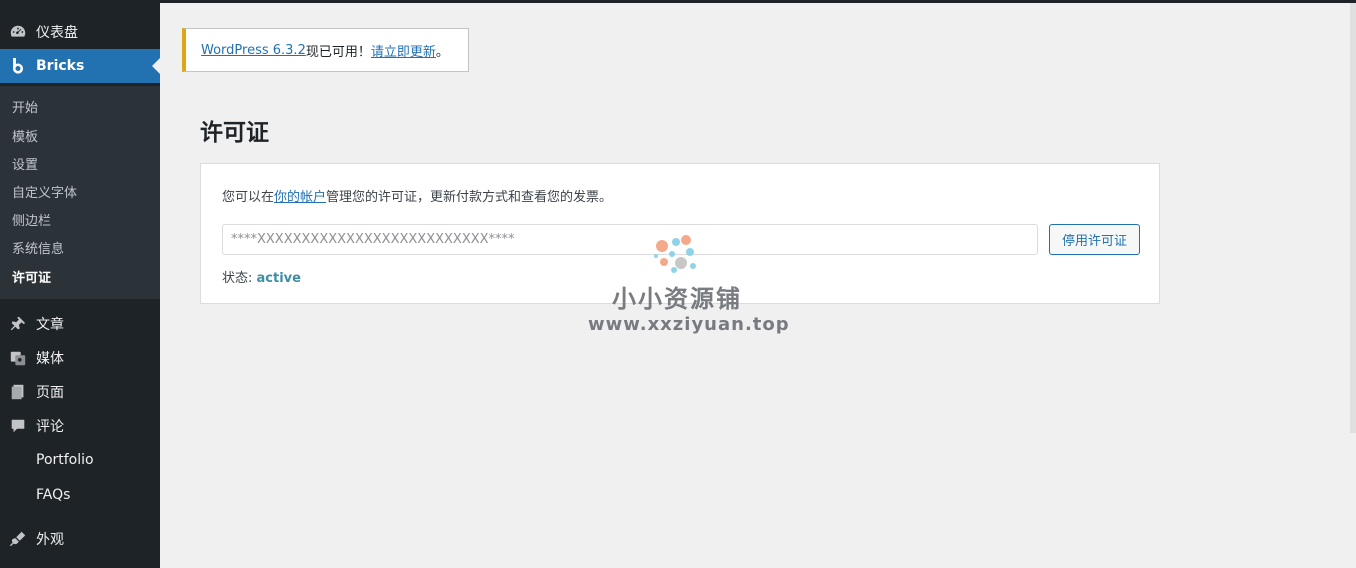 The image size is (1356, 568). I want to click on license-status: 状态: active, so click(261, 276).